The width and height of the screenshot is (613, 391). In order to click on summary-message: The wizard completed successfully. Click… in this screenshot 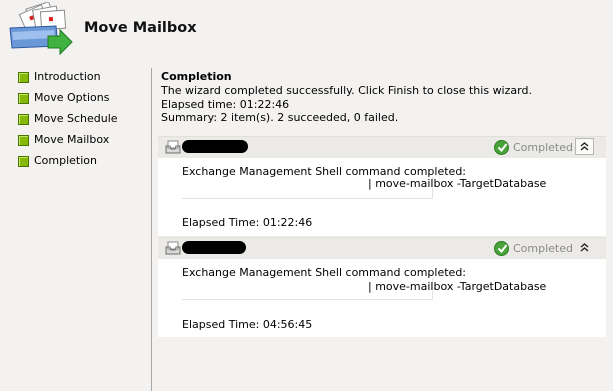, I will do `click(346, 90)`.